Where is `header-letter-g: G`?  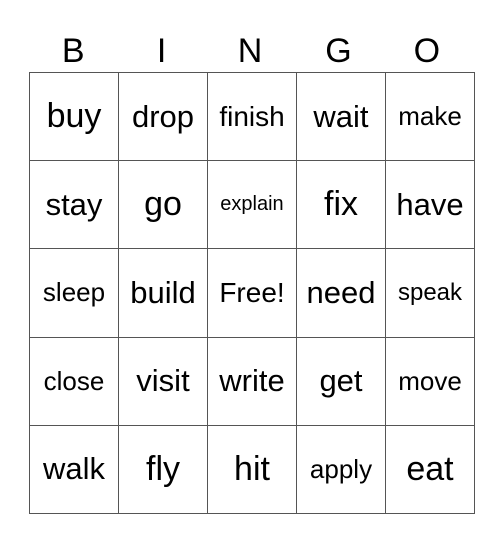 header-letter-g: G is located at coordinates (338, 51).